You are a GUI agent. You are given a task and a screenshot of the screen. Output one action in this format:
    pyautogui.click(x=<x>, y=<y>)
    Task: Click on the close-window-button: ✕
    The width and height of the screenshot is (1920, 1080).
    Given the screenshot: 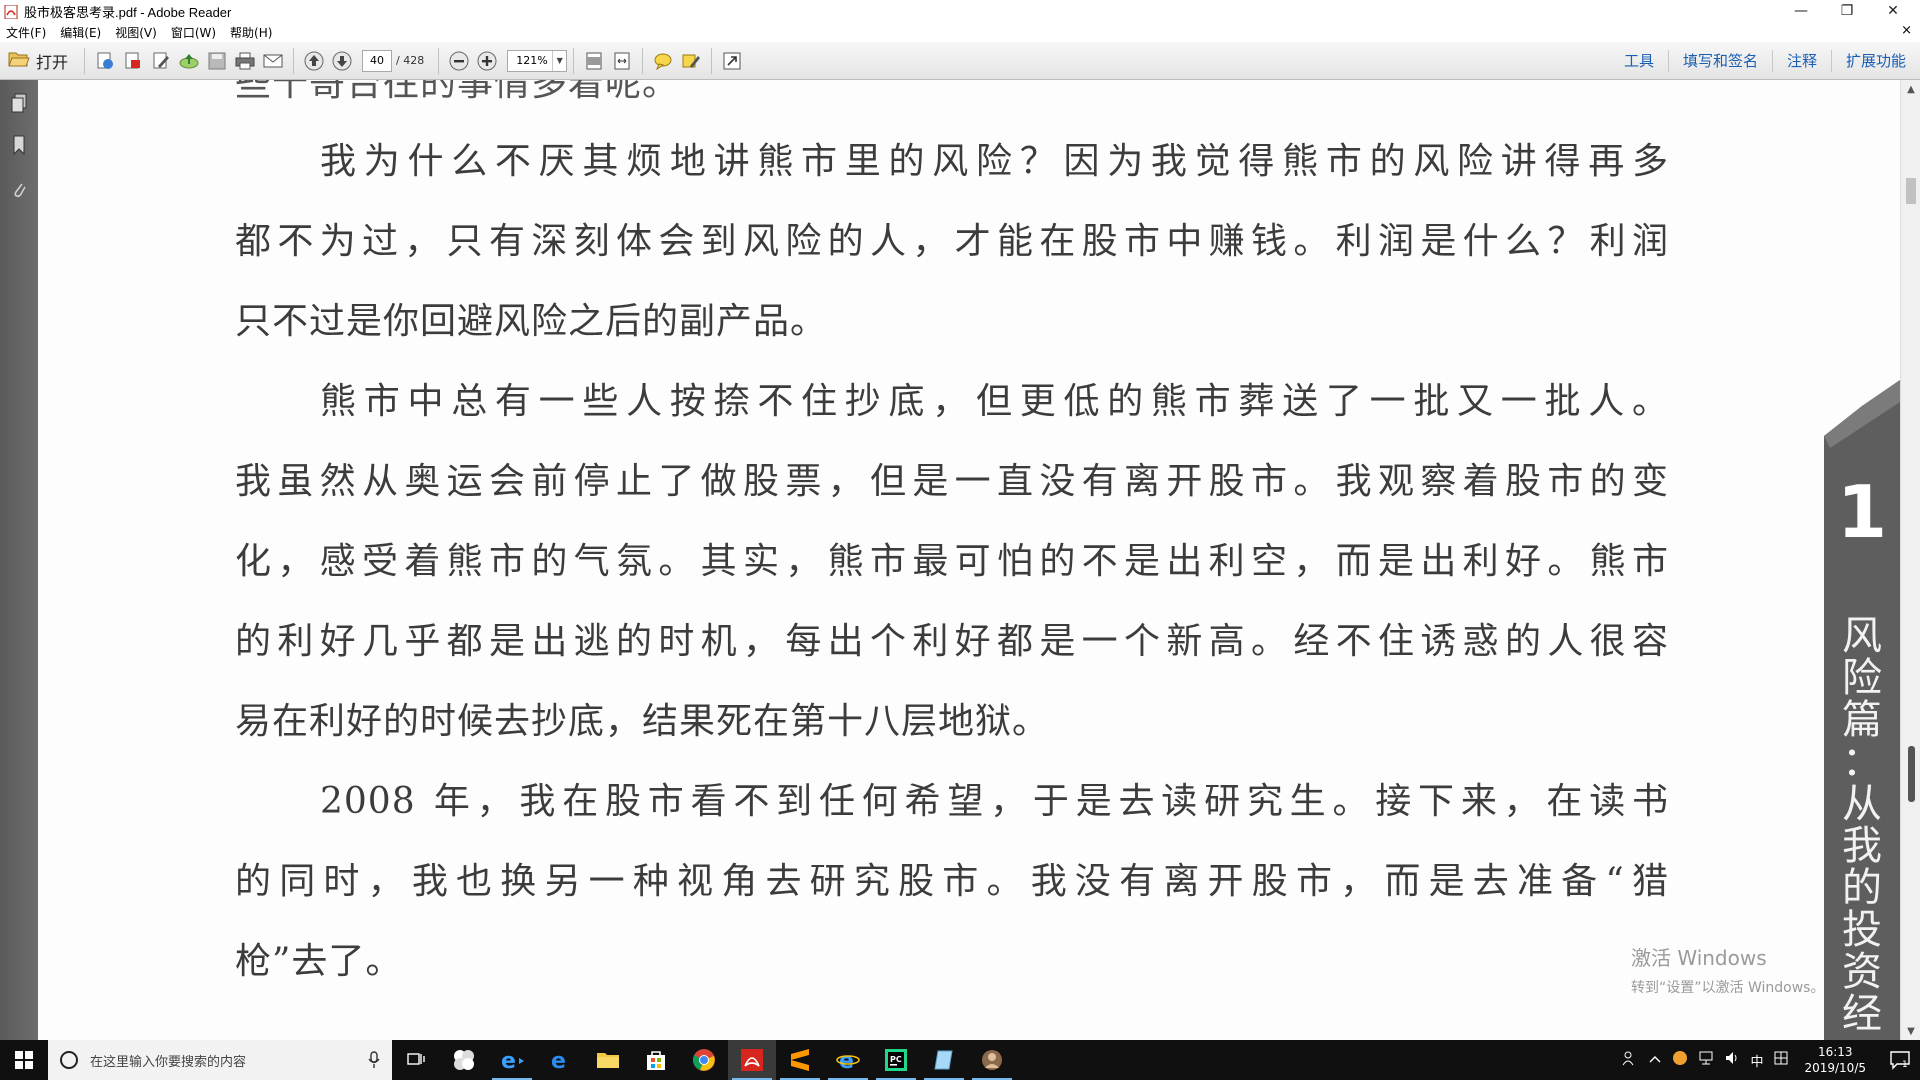 What is the action you would take?
    pyautogui.click(x=1893, y=11)
    